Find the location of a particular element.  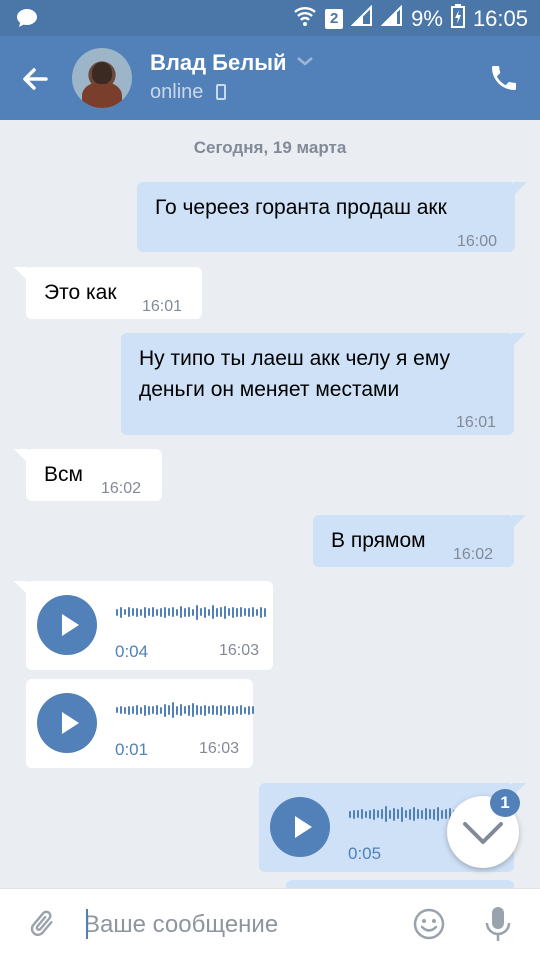

text-cursor is located at coordinates (87, 924).